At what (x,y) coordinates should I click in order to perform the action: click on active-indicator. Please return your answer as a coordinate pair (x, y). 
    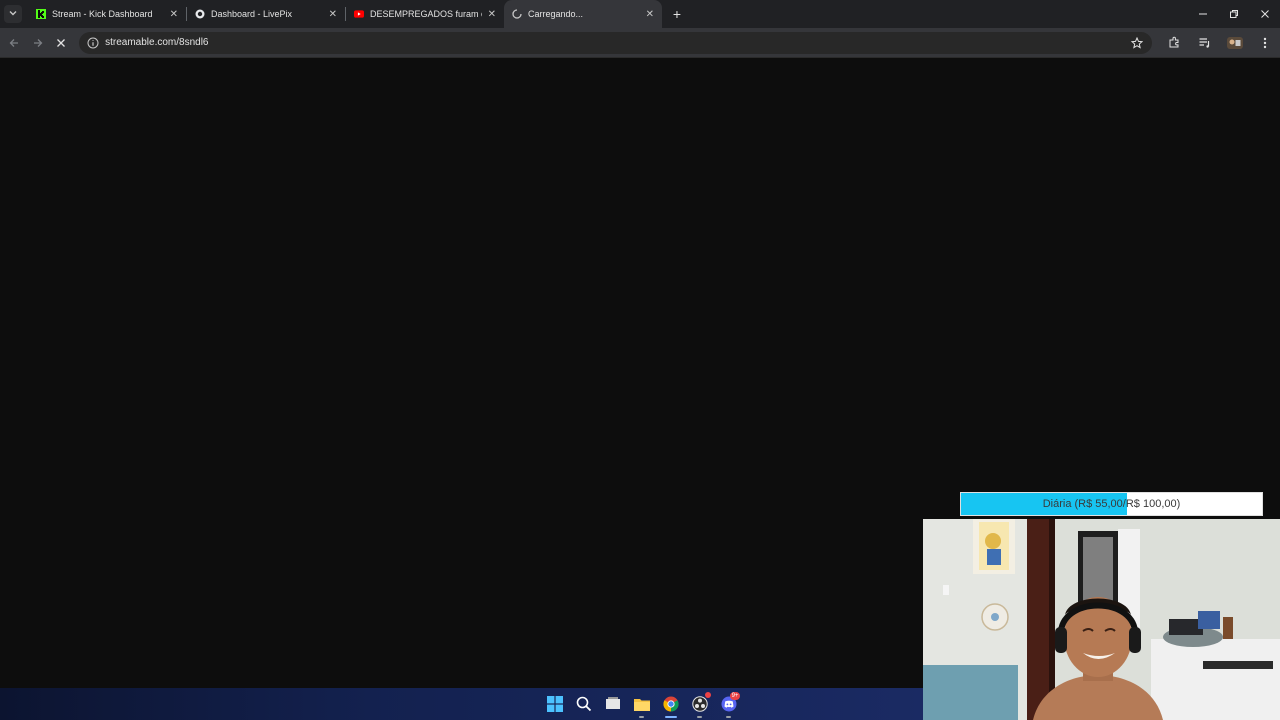
    Looking at the image, I should click on (670, 717).